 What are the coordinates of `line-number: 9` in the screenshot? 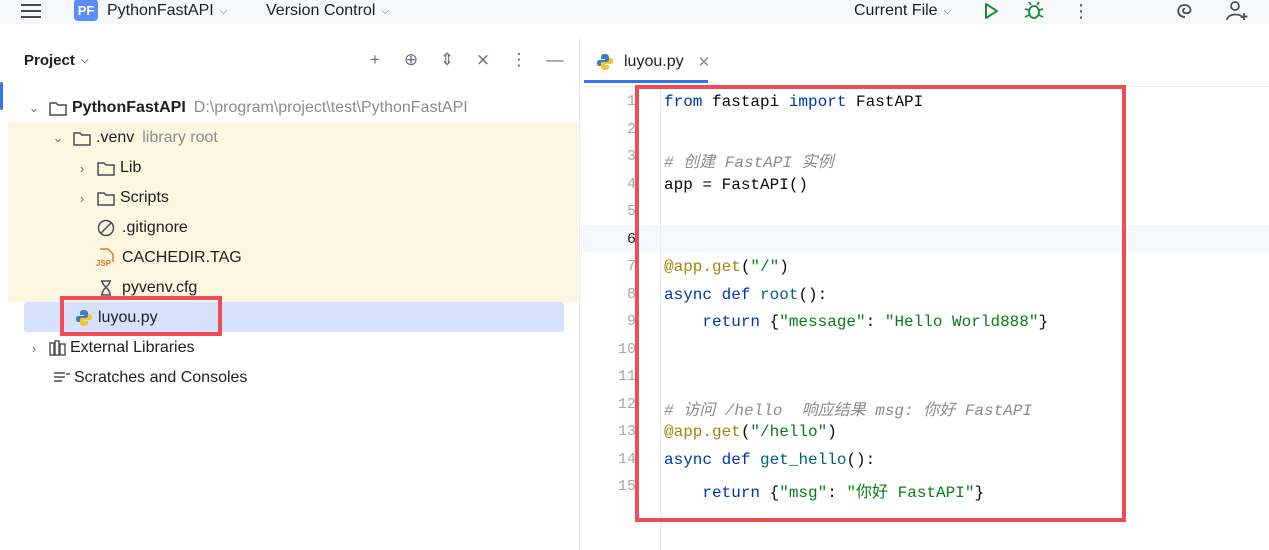 It's located at (631, 321).